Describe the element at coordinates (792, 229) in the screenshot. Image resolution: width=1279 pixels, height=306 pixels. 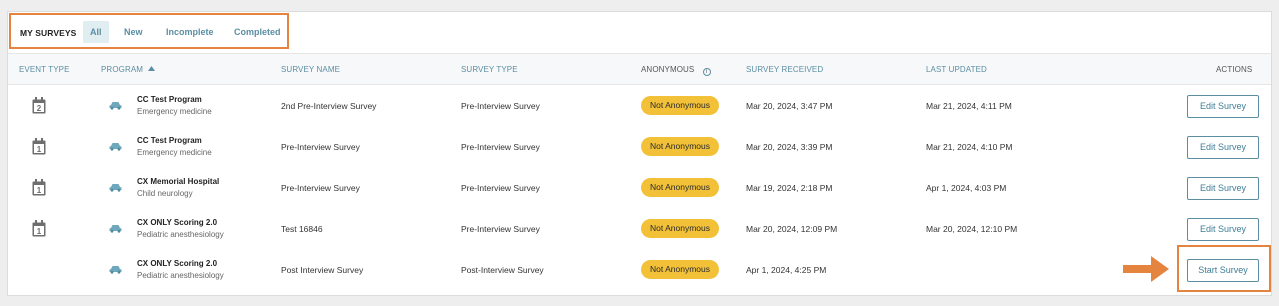
I see `survey-received: Mar 20, 2024, 12:09 PM` at that location.